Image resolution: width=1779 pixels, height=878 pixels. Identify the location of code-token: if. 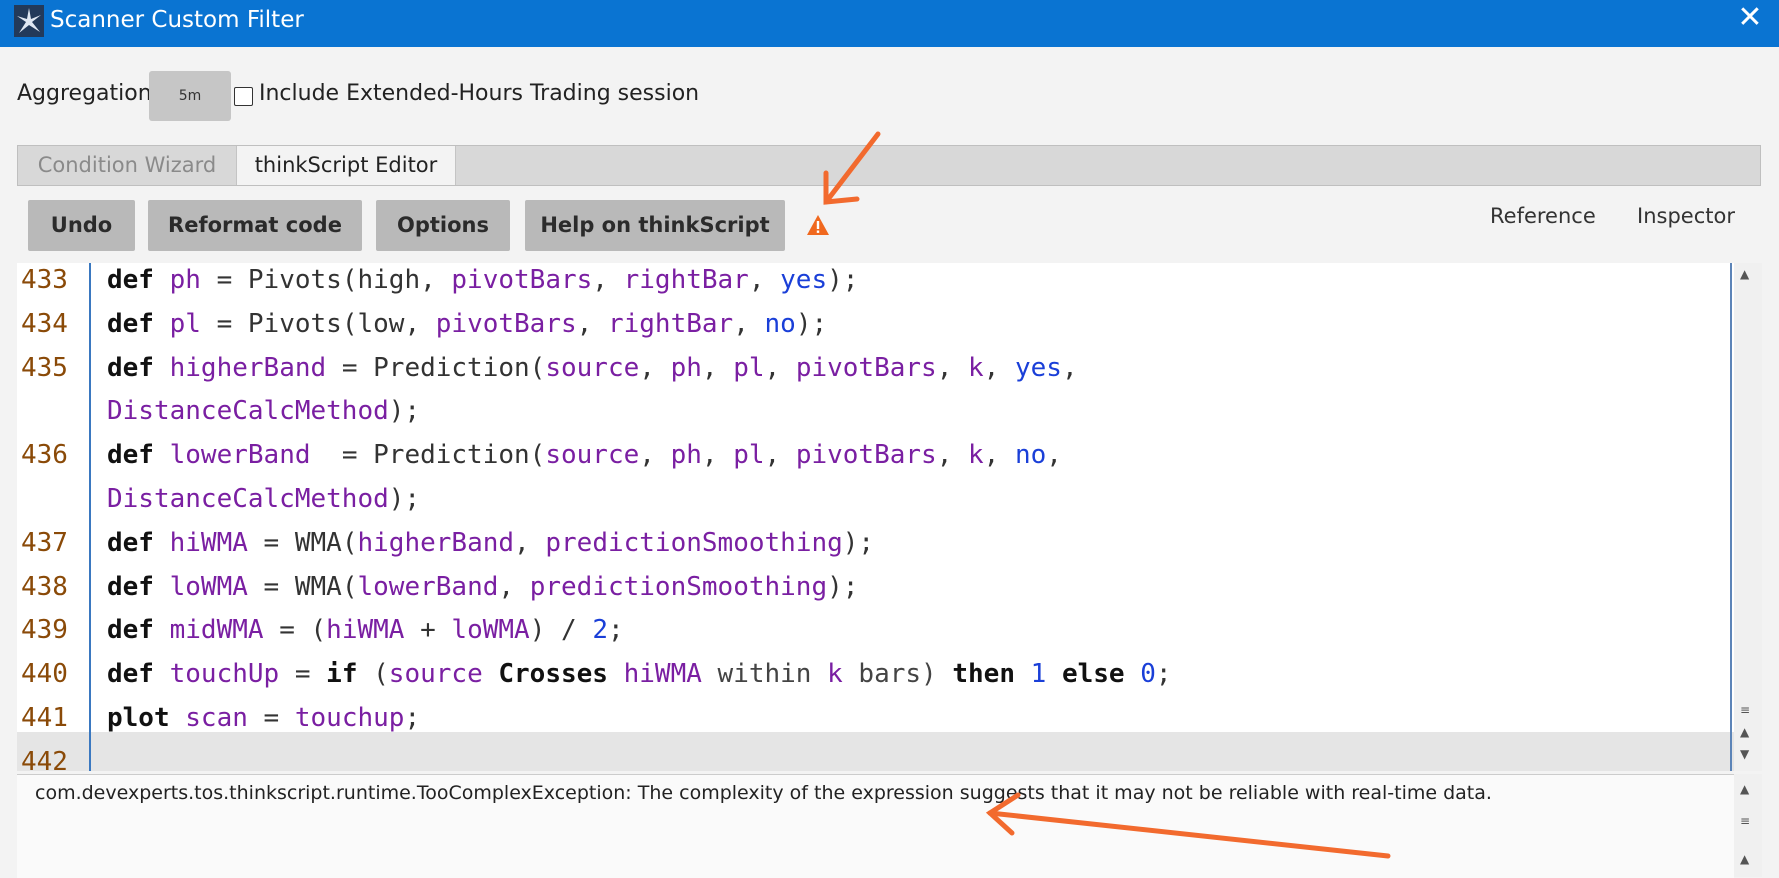
(342, 674).